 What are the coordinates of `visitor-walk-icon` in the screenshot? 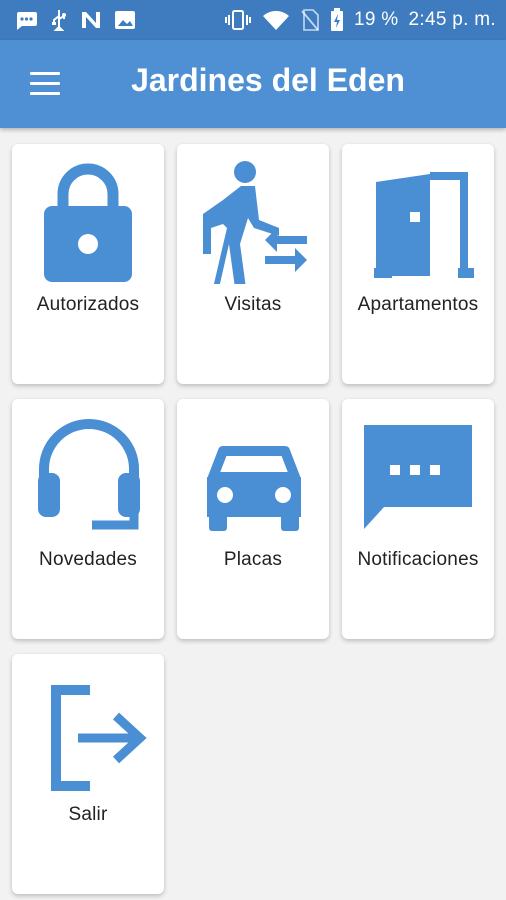 It's located at (255, 219).